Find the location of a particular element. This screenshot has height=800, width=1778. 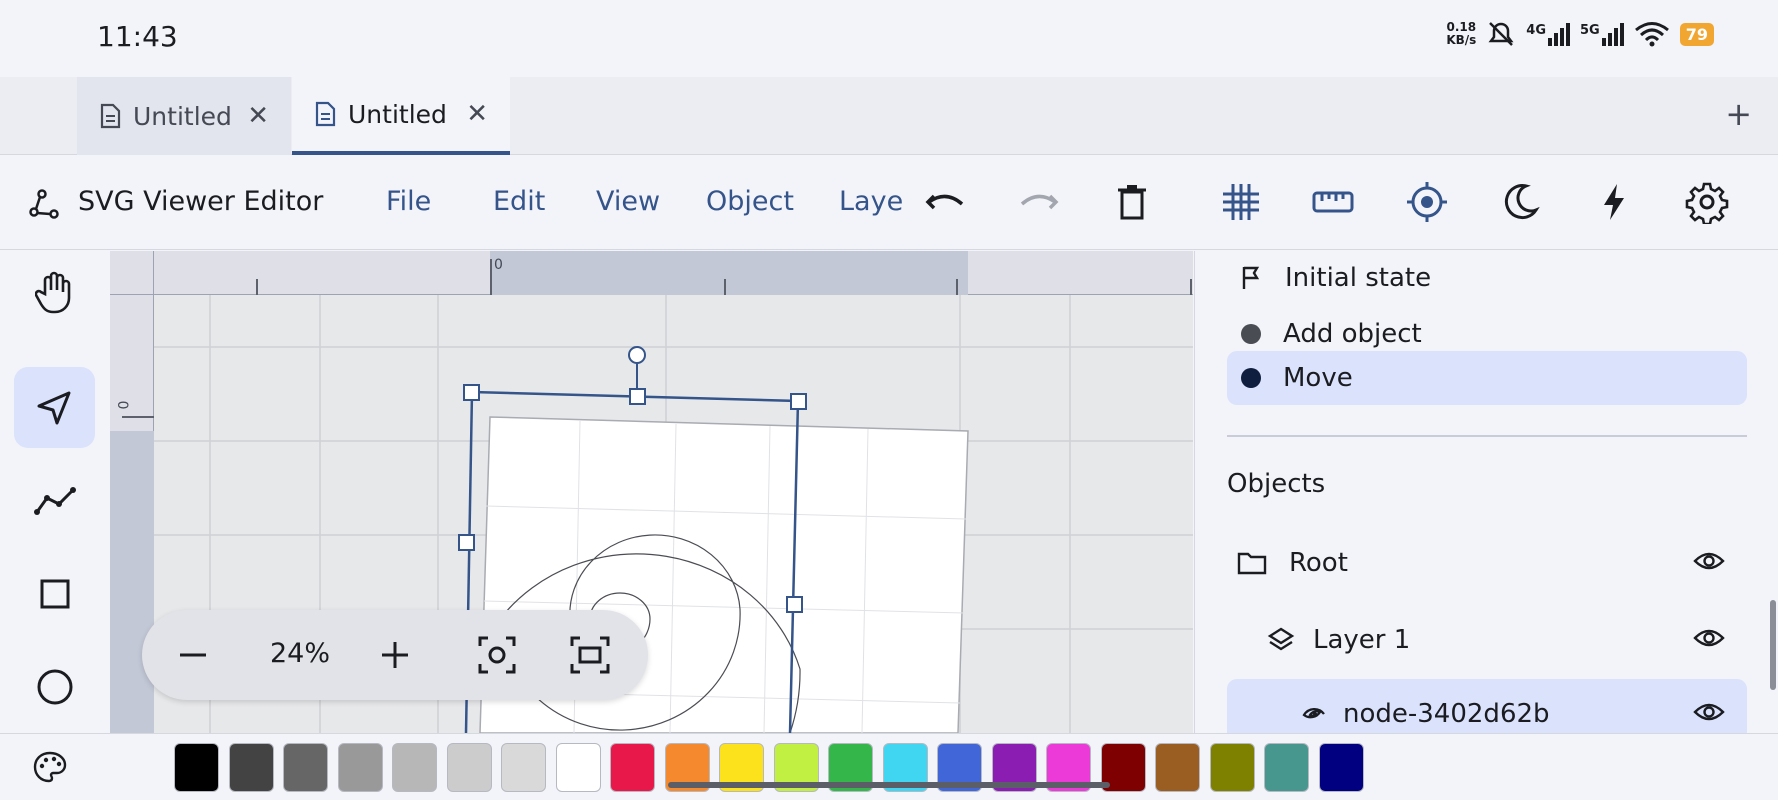

menu-file: File is located at coordinates (408, 201).